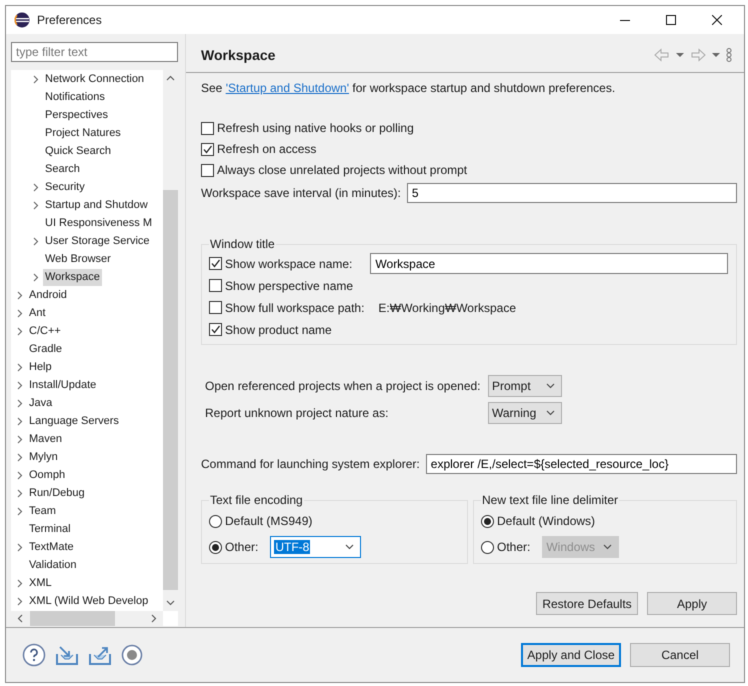 The height and width of the screenshot is (686, 748). I want to click on tree-item: Validation, so click(52, 565).